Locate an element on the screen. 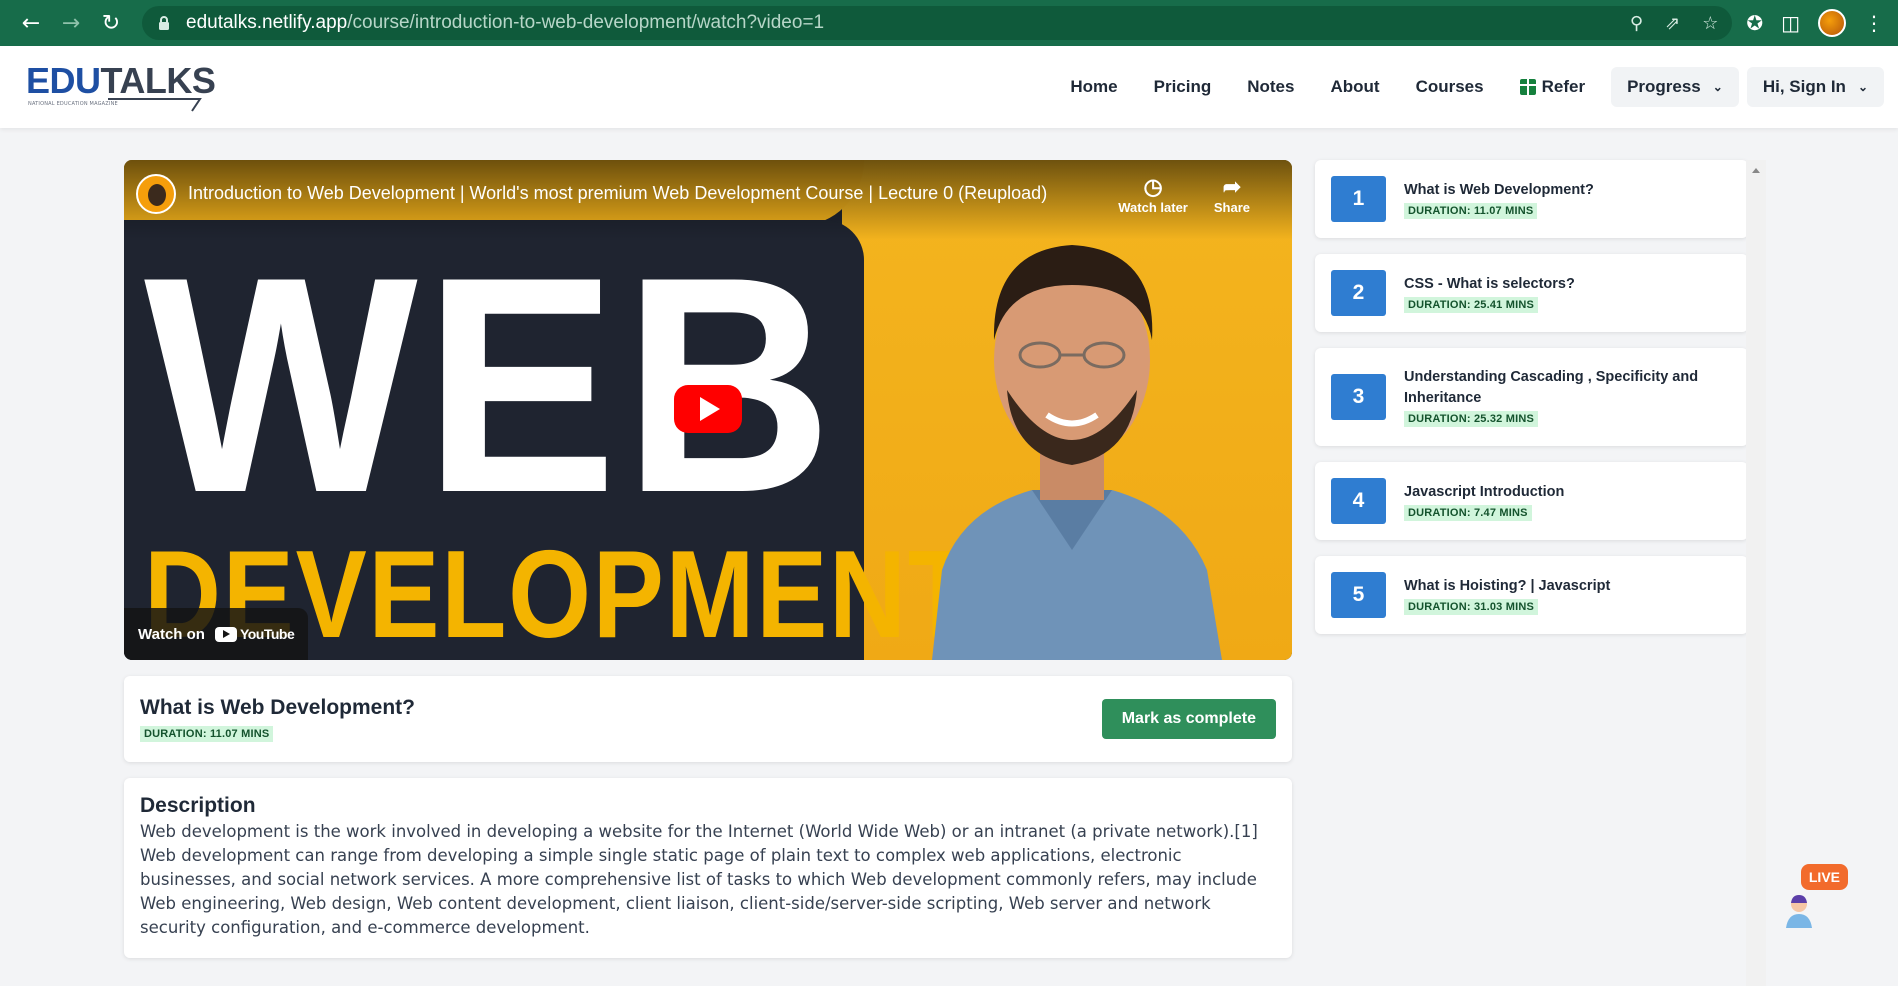 This screenshot has height=986, width=1898. nav-refer: Refer is located at coordinates (1552, 87).